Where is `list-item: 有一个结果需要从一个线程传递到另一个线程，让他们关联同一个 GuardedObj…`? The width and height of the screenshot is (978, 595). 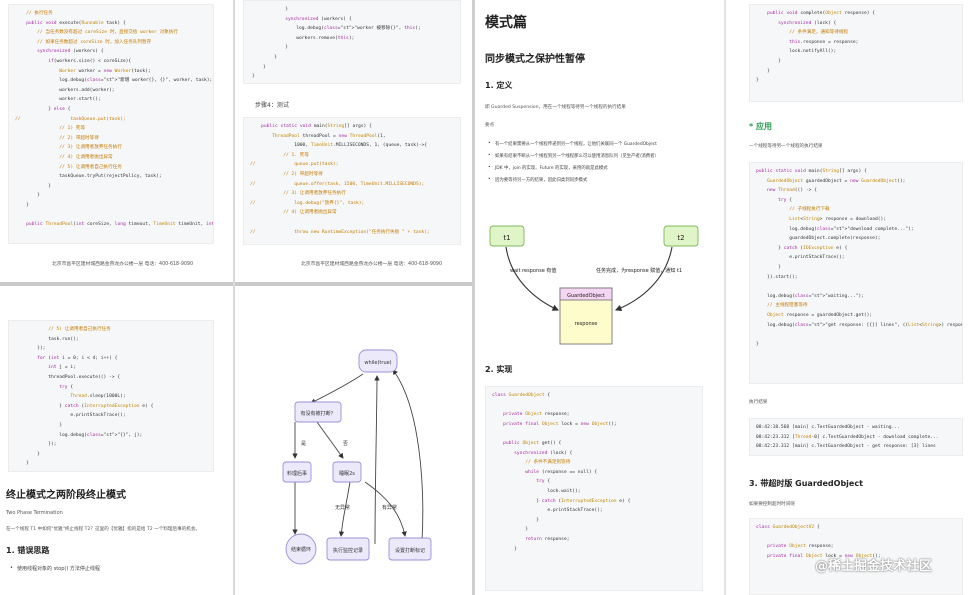
list-item: 有一个结果需要从一个线程传递到另一个线程，让他们关联同一个 GuardedObj… is located at coordinates (572, 144).